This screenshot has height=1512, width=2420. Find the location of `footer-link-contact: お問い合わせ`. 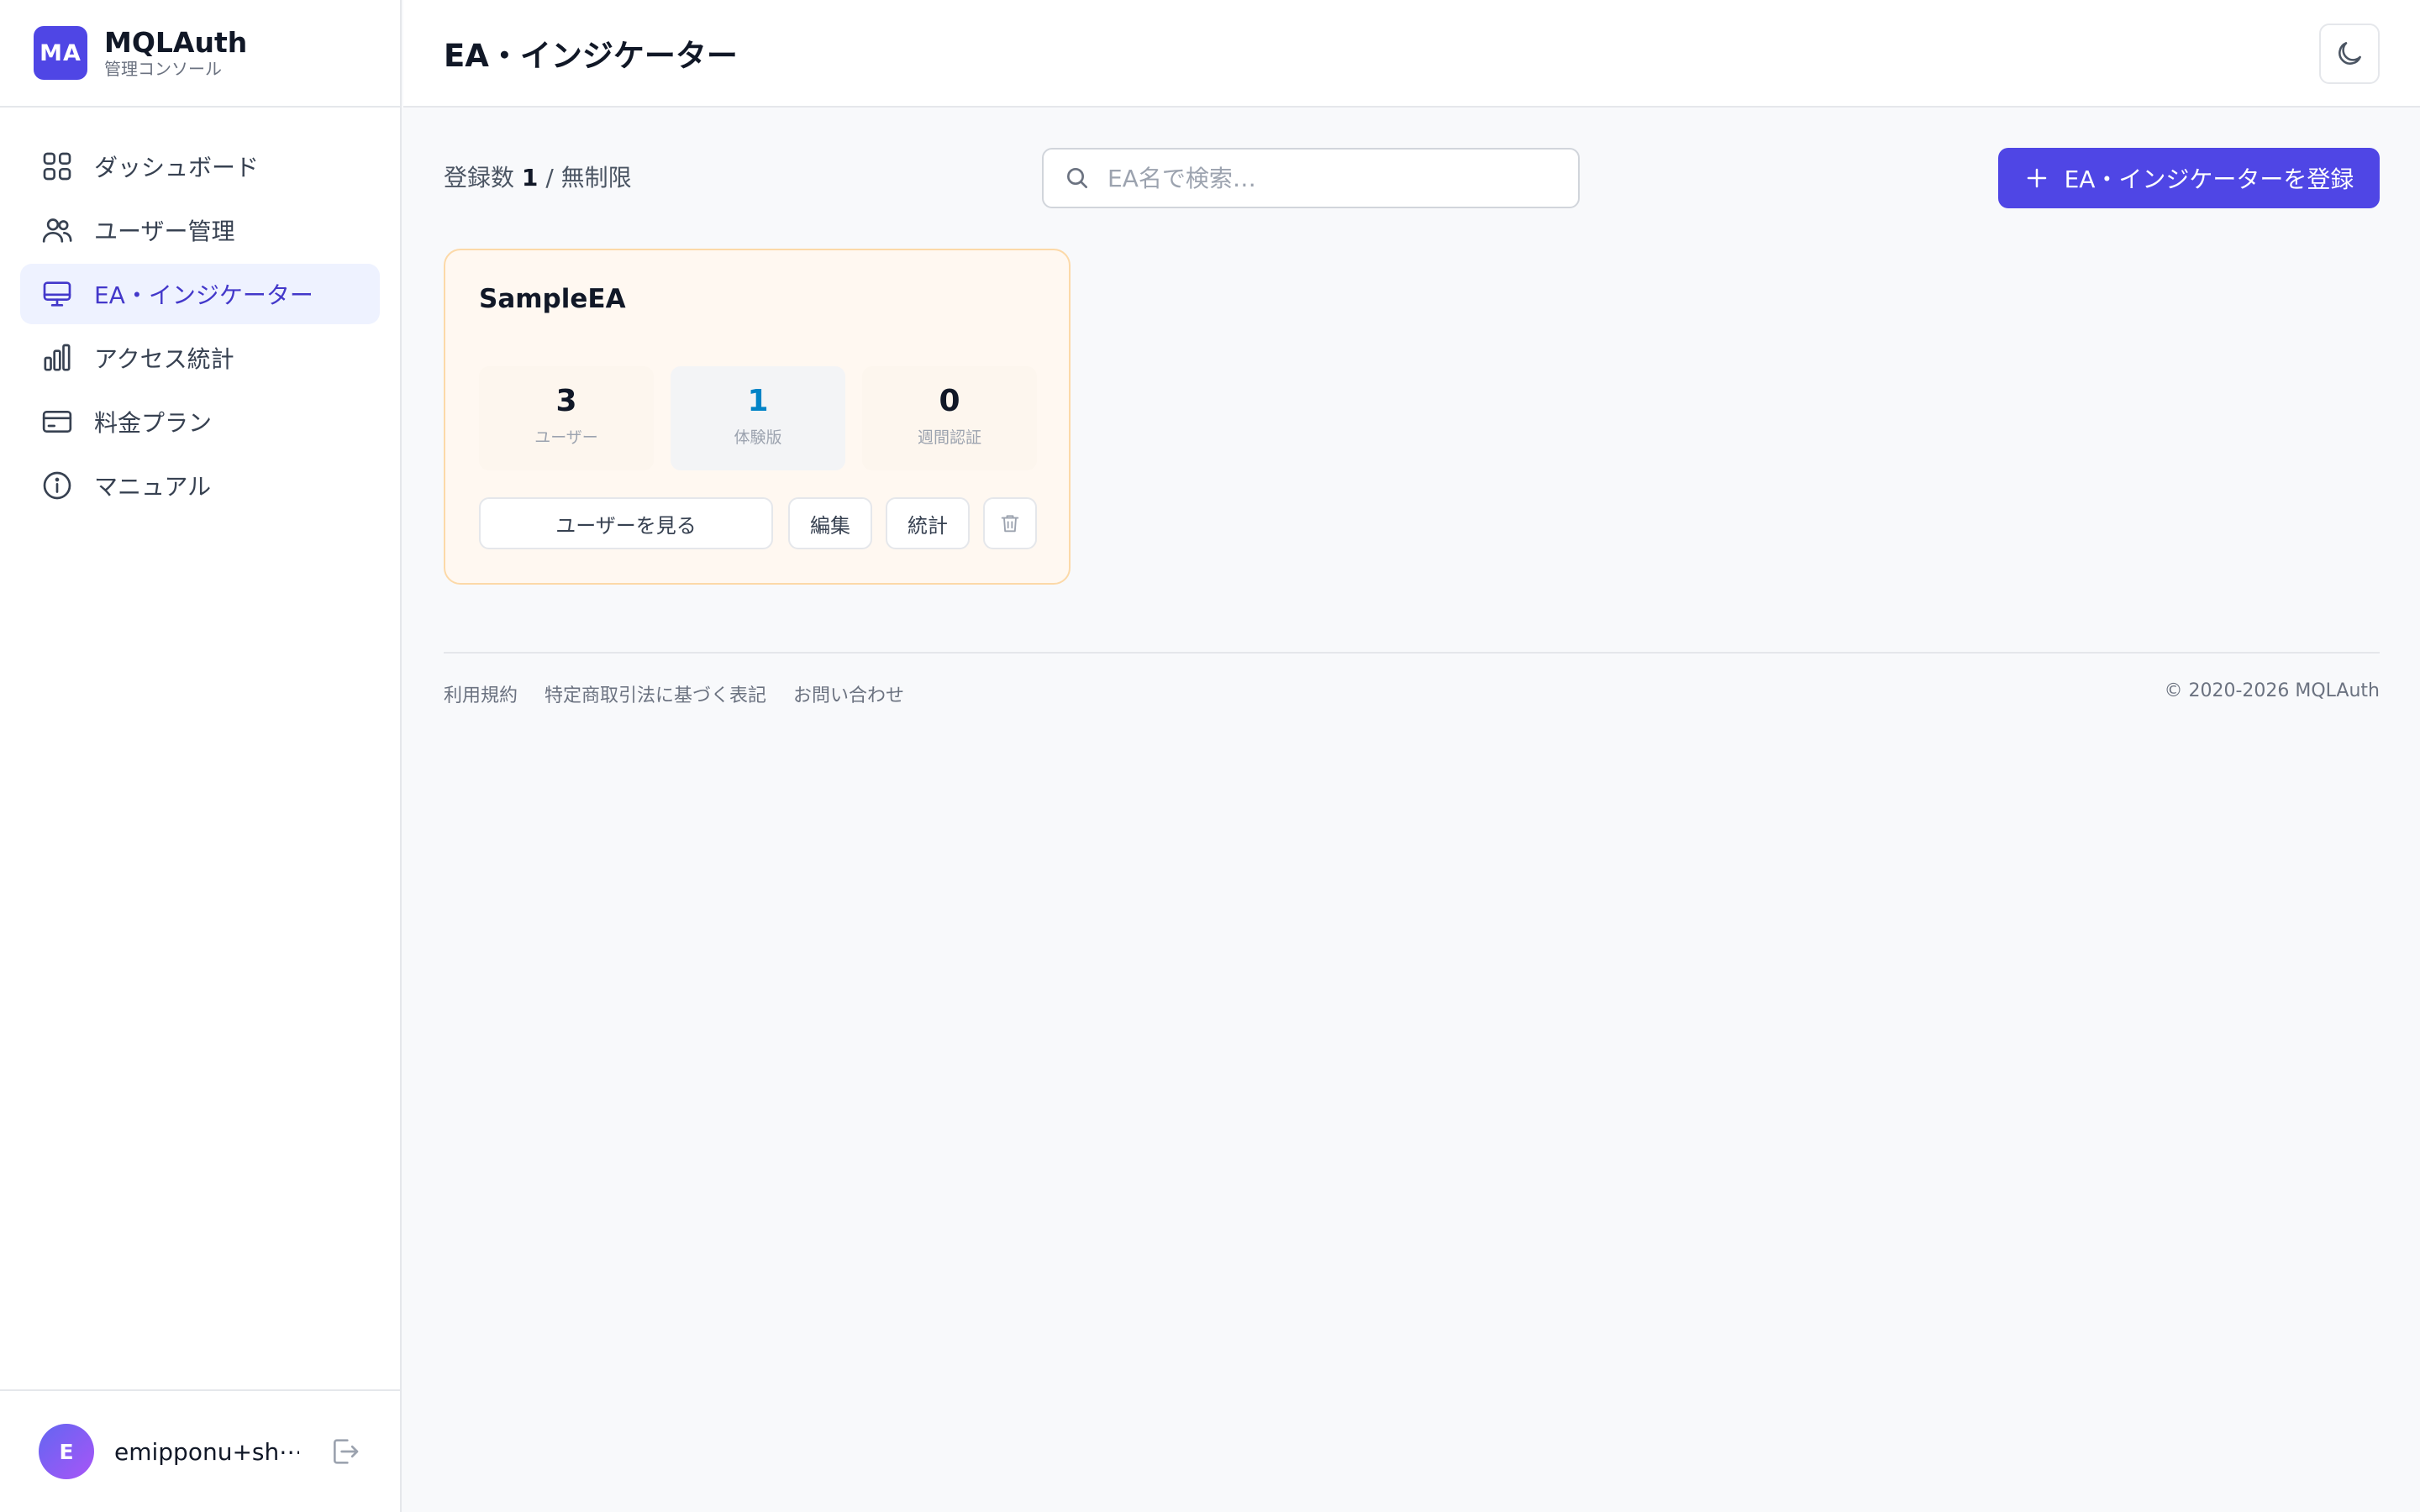

footer-link-contact: お問い合わせ is located at coordinates (848, 693).